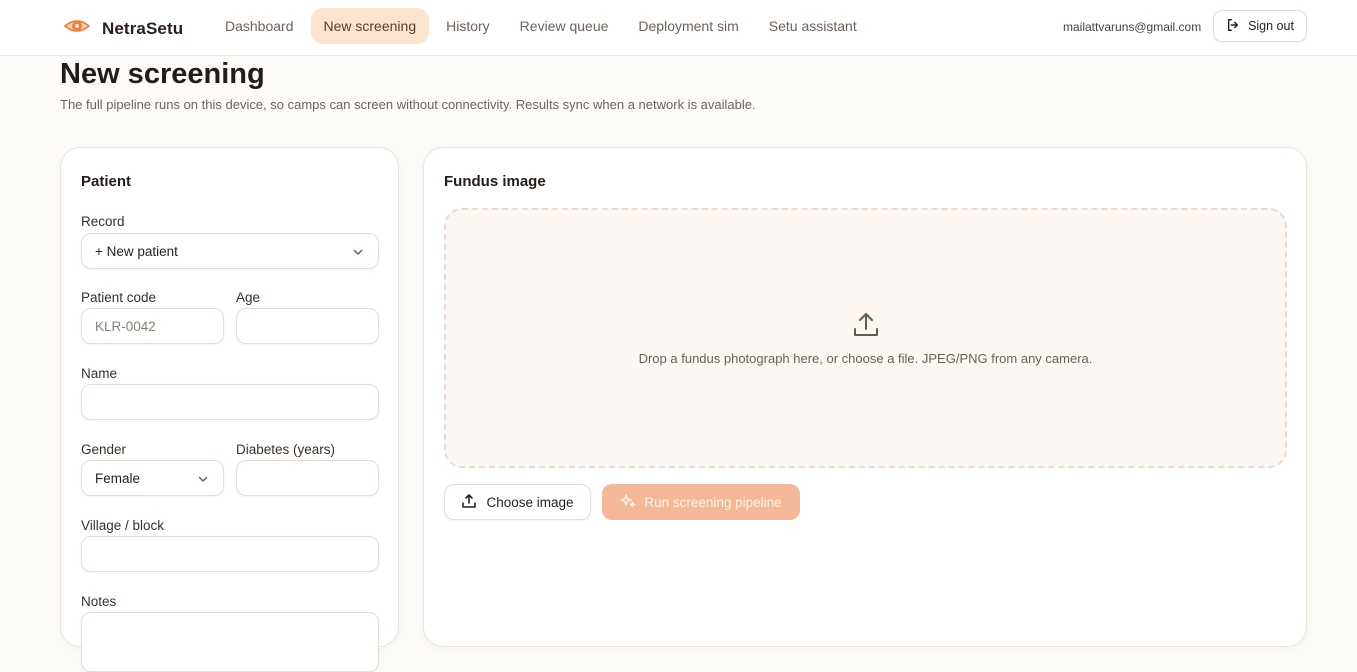  Describe the element at coordinates (248, 297) in the screenshot. I see `age-label: Age` at that location.